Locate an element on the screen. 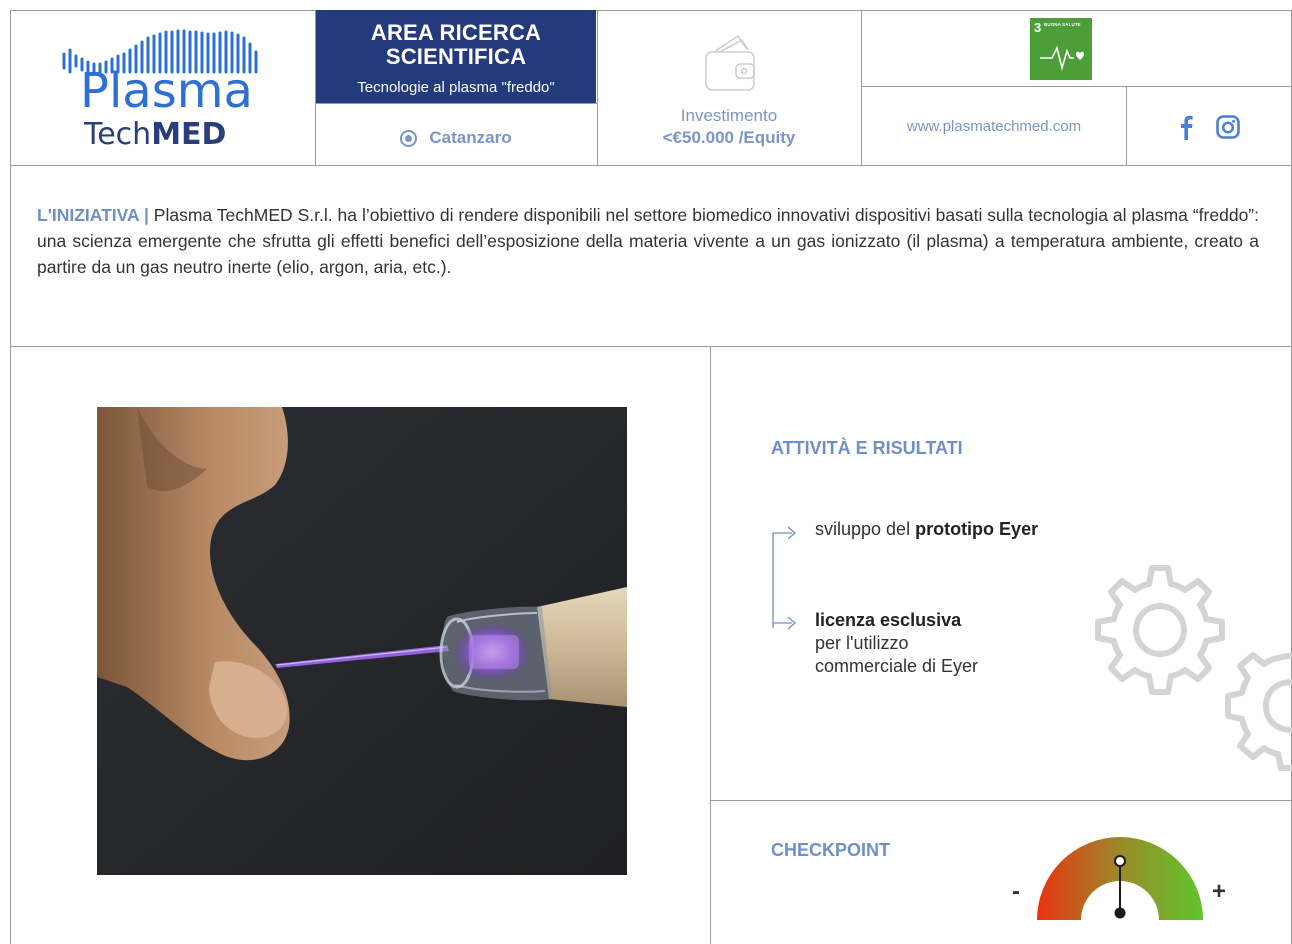  facebook-icon is located at coordinates (1186, 129).